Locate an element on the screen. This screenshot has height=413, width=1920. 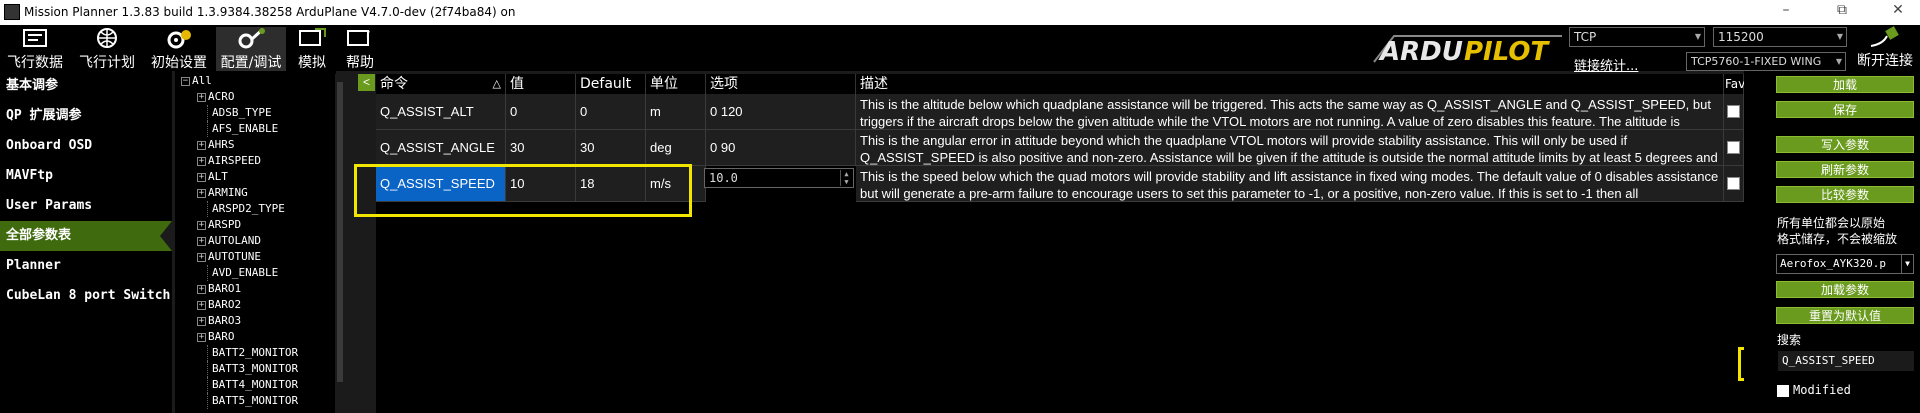
toolbar-label: 模拟 is located at coordinates (312, 63).